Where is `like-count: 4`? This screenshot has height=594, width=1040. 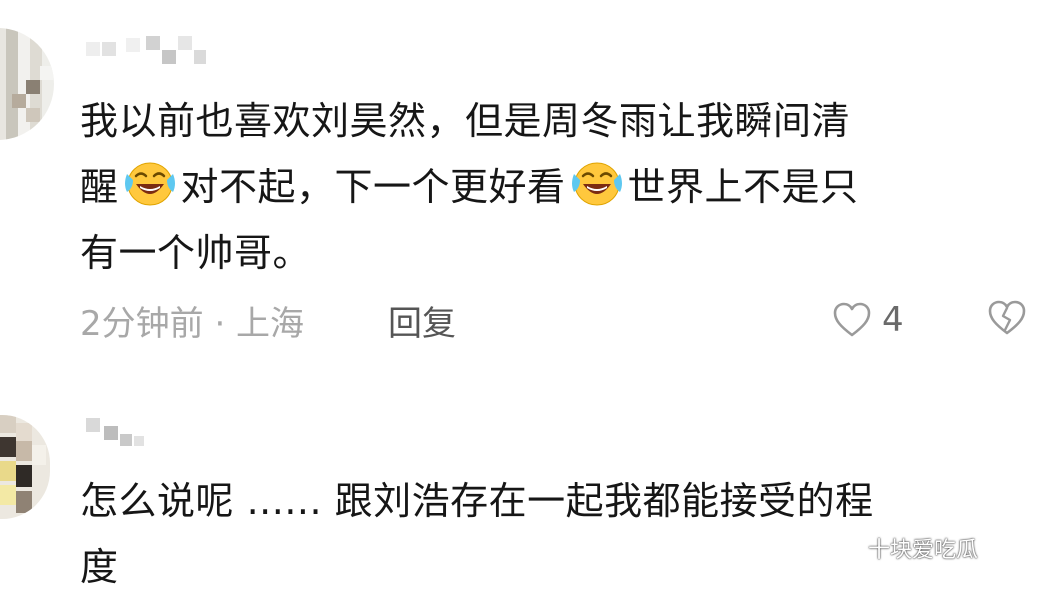
like-count: 4 is located at coordinates (893, 320).